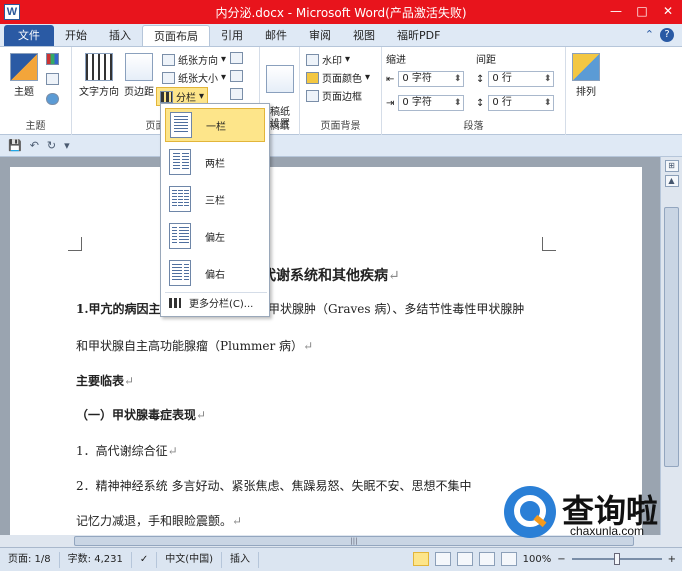 The height and width of the screenshot is (571, 682). Describe the element at coordinates (671, 166) in the screenshot. I see `ruler-toggle-icon: ⊞` at that location.